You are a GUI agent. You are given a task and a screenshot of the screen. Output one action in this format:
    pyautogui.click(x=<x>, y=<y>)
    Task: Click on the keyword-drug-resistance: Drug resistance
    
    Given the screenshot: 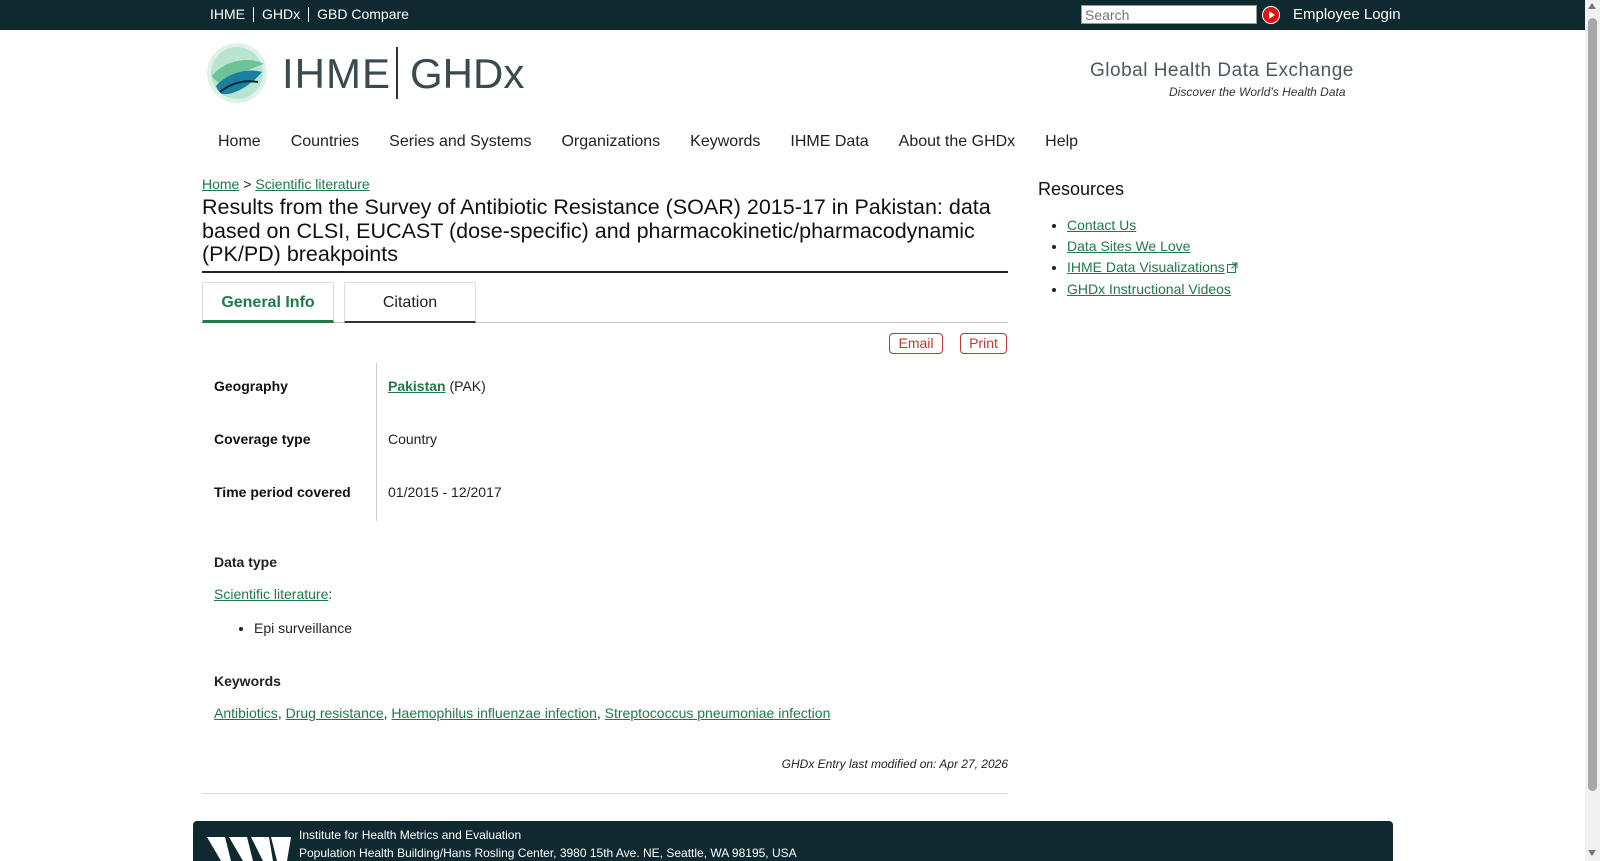 What is the action you would take?
    pyautogui.click(x=335, y=713)
    